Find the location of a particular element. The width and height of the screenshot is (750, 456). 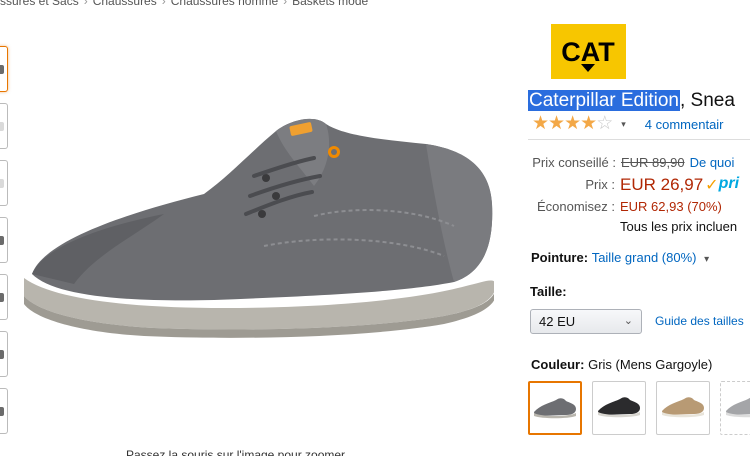

fit-row: Pointure: Taille grand (80%) ▾ is located at coordinates (620, 257).